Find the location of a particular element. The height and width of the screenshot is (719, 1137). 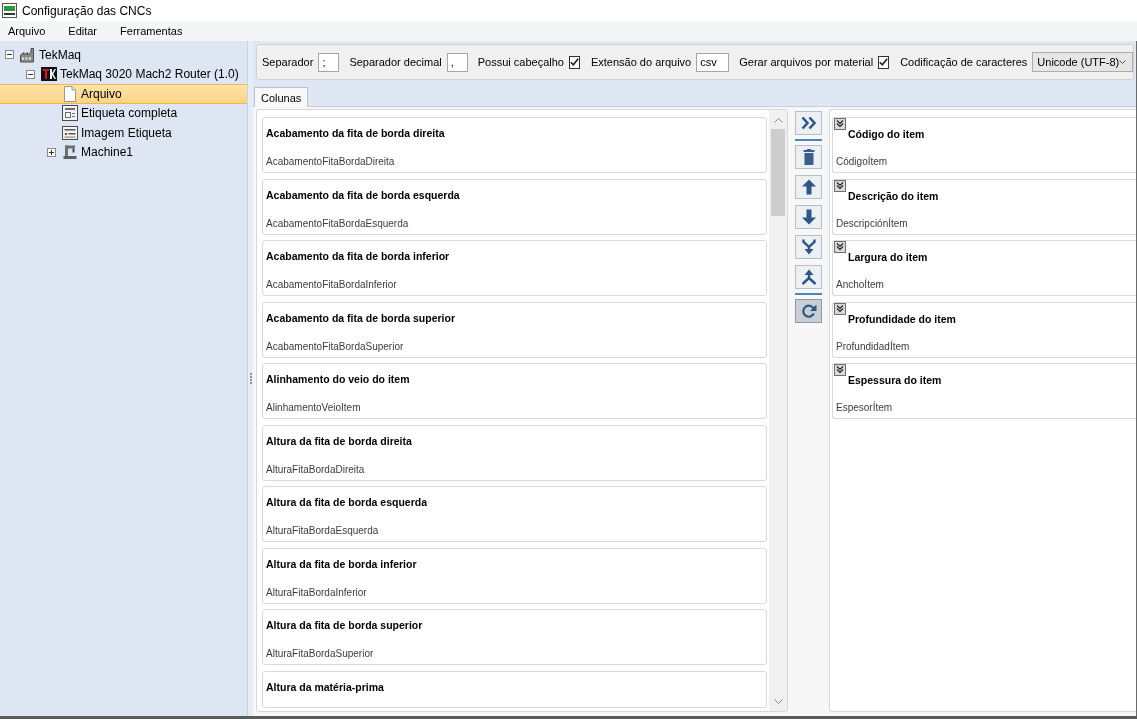

scrollbar is located at coordinates (778, 410).